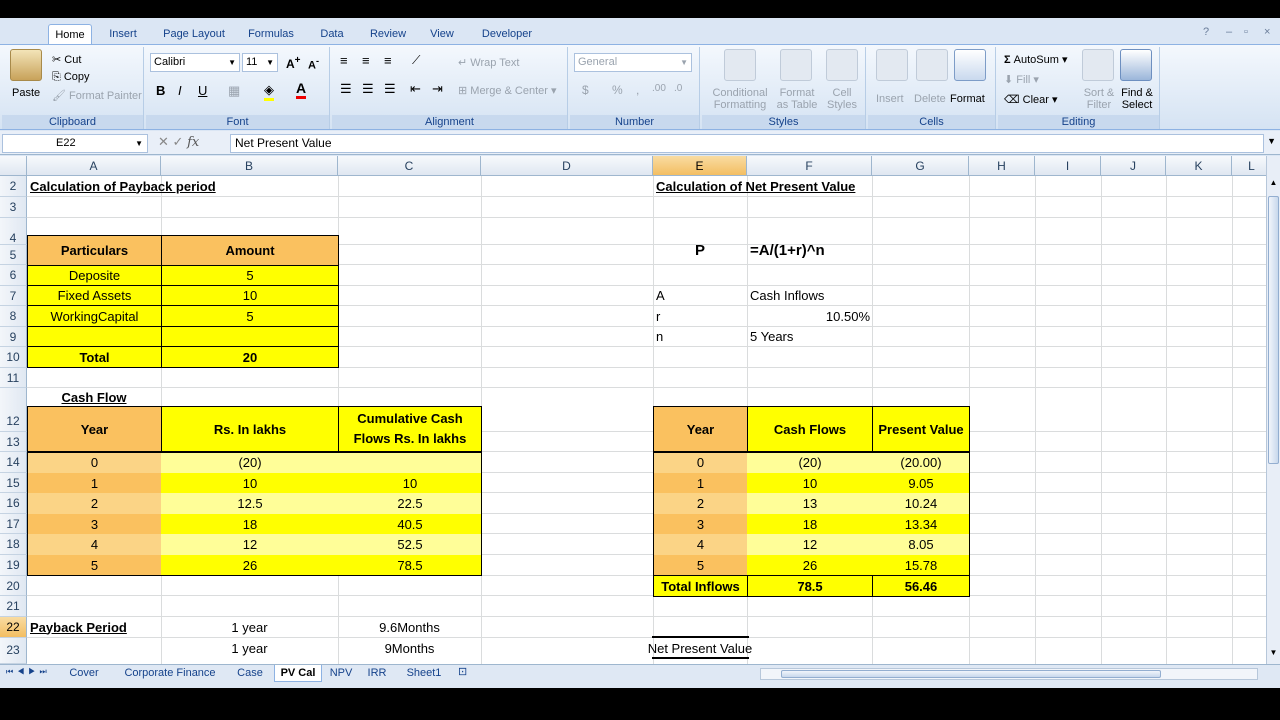 Image resolution: width=1280 pixels, height=720 pixels. Describe the element at coordinates (700, 524) in the screenshot. I see `npv-year-cell: 3` at that location.